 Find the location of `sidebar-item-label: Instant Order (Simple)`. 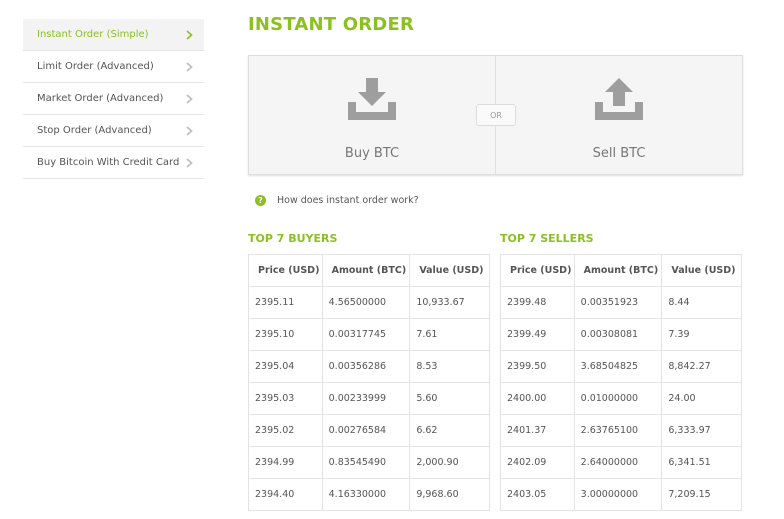

sidebar-item-label: Instant Order (Simple) is located at coordinates (93, 34).